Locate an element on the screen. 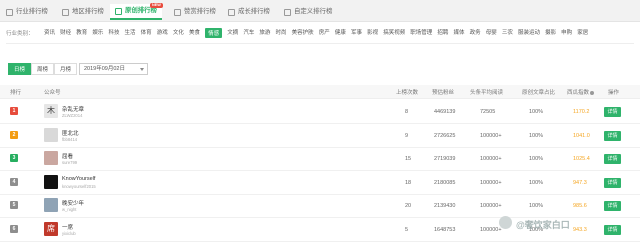 The width and height of the screenshot is (640, 245). industry-chip: 娱乐 is located at coordinates (97, 33).